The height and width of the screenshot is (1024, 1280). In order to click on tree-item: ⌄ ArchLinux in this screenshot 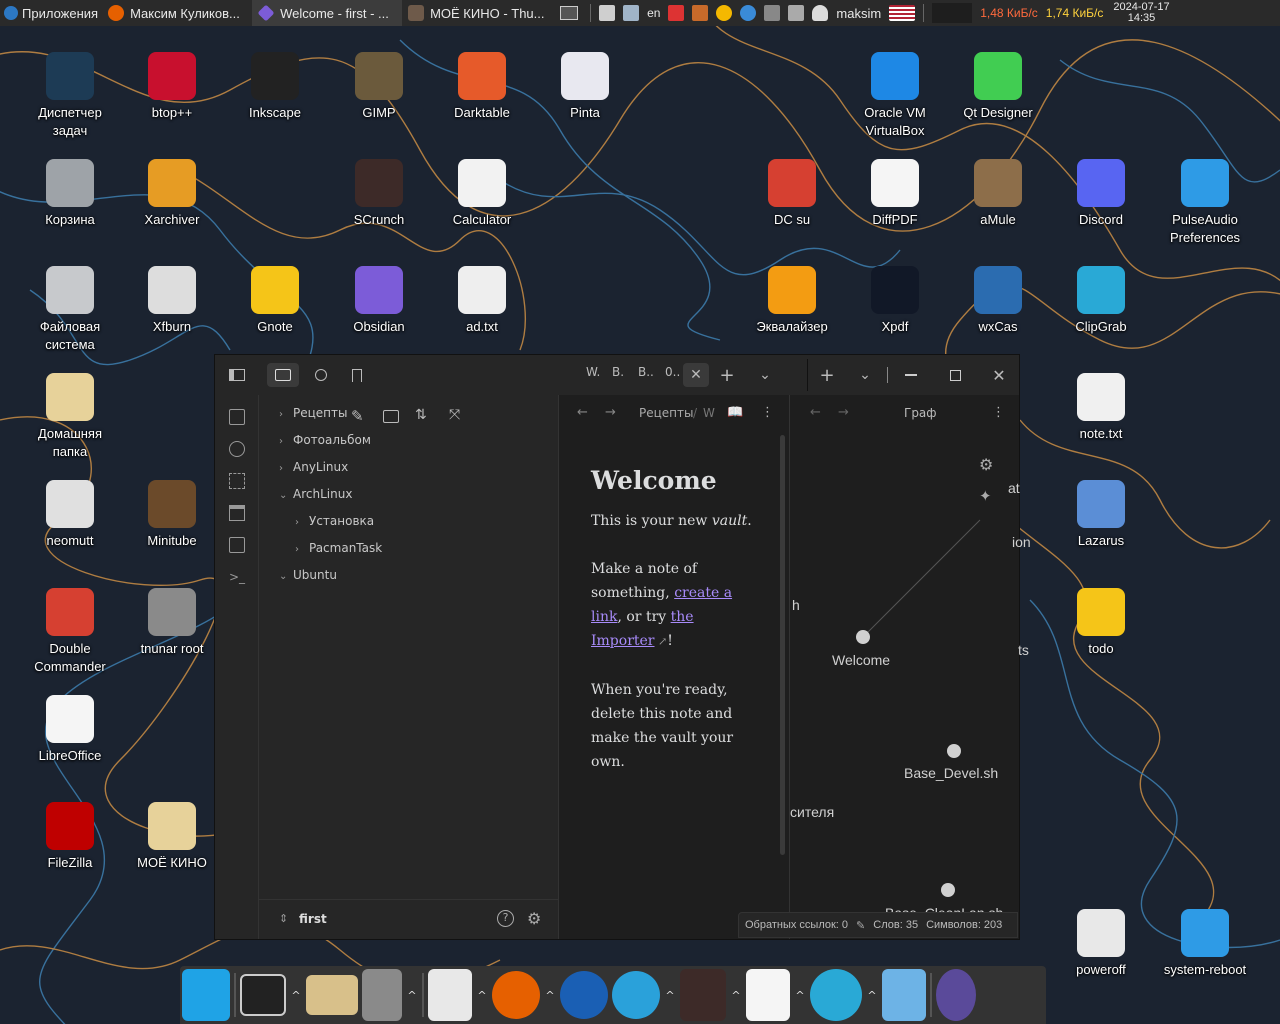, I will do `click(315, 494)`.